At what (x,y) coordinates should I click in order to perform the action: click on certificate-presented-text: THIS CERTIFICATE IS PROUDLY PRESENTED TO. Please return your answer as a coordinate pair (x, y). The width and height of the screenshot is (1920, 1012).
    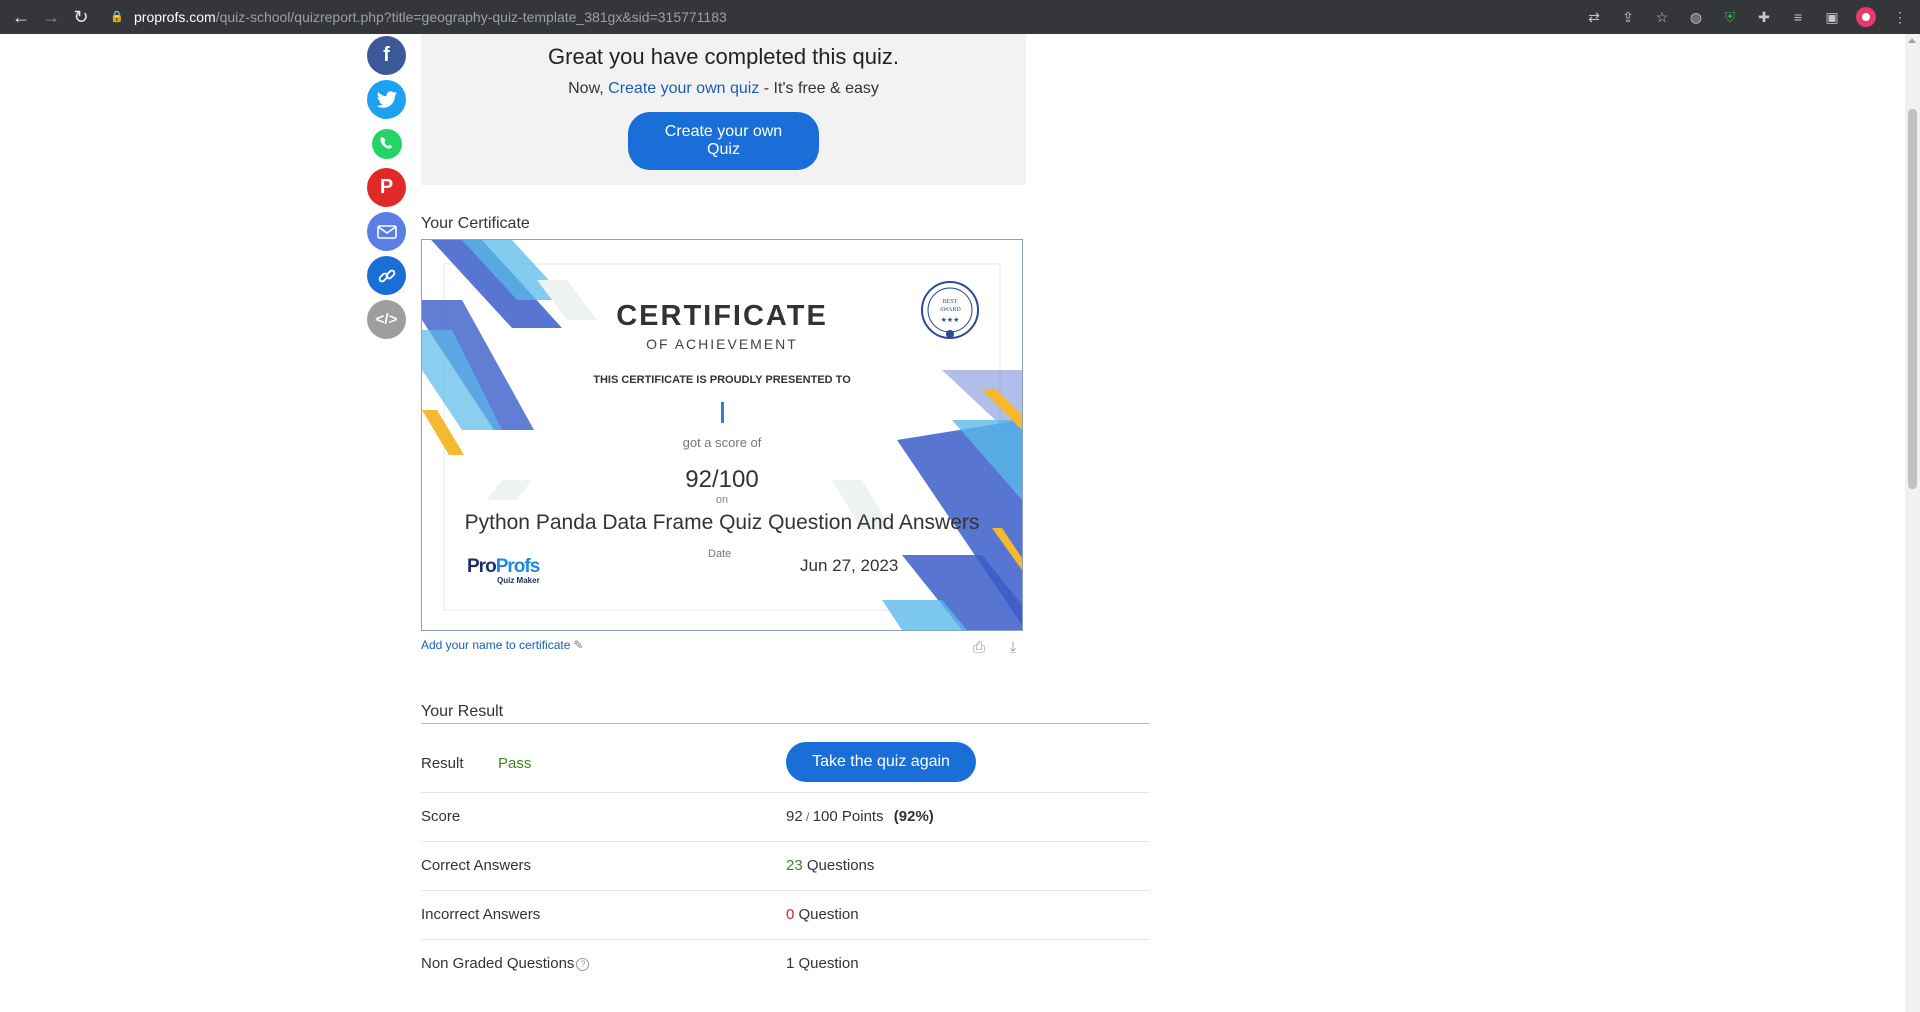
    Looking at the image, I should click on (722, 380).